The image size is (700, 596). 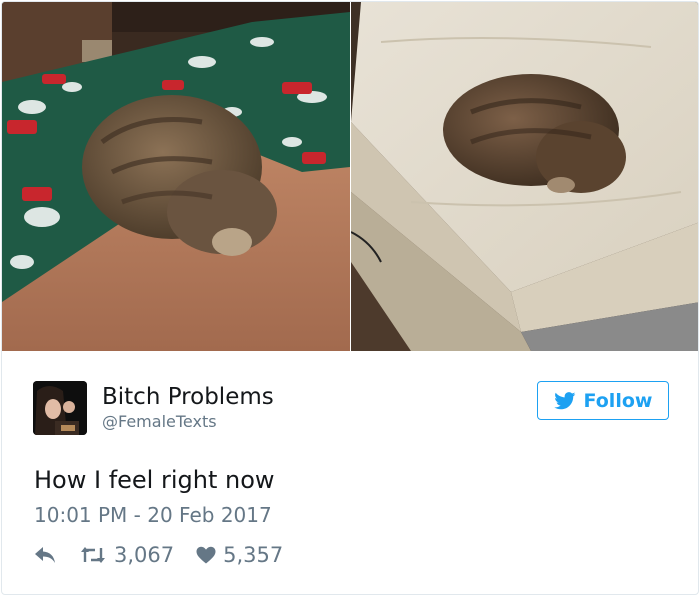 I want to click on tweet-timestamp: 10:01 PM - 20 Feb 2017, so click(x=153, y=515).